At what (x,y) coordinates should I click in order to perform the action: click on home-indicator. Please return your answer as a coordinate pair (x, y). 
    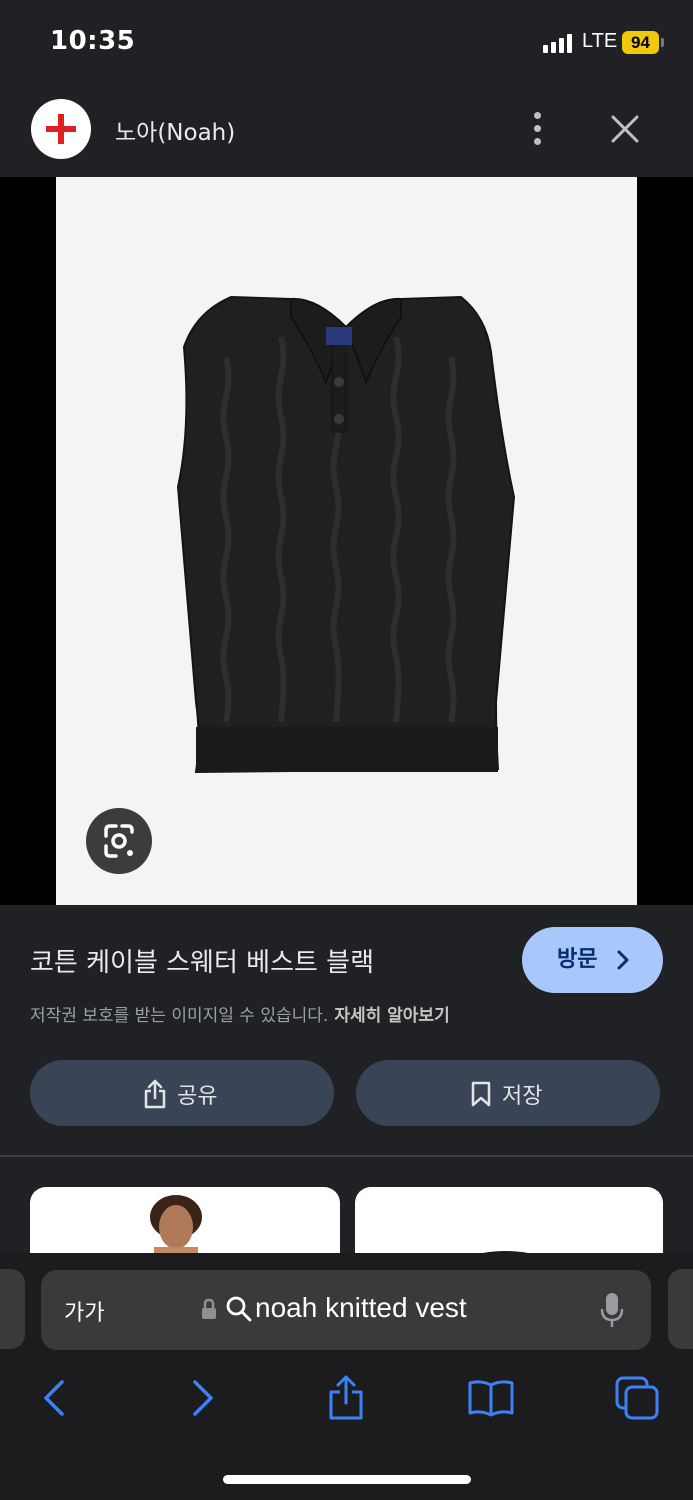
    Looking at the image, I should click on (347, 1479).